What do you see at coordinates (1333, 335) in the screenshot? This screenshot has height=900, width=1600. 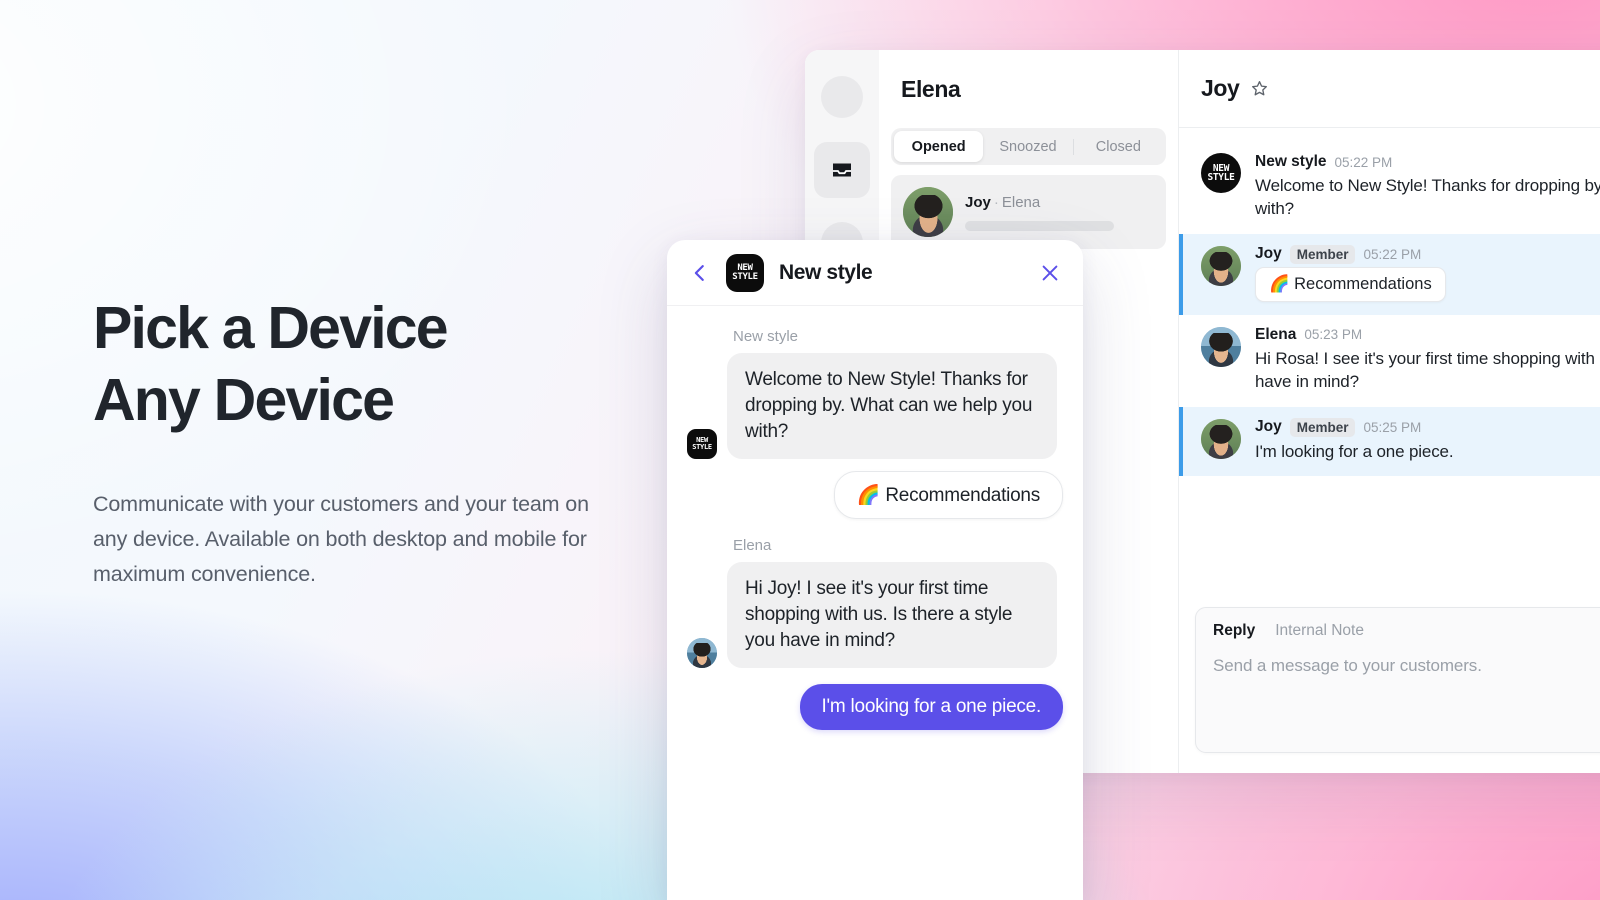 I see `message-timestamp: 05:23 PM` at bounding box center [1333, 335].